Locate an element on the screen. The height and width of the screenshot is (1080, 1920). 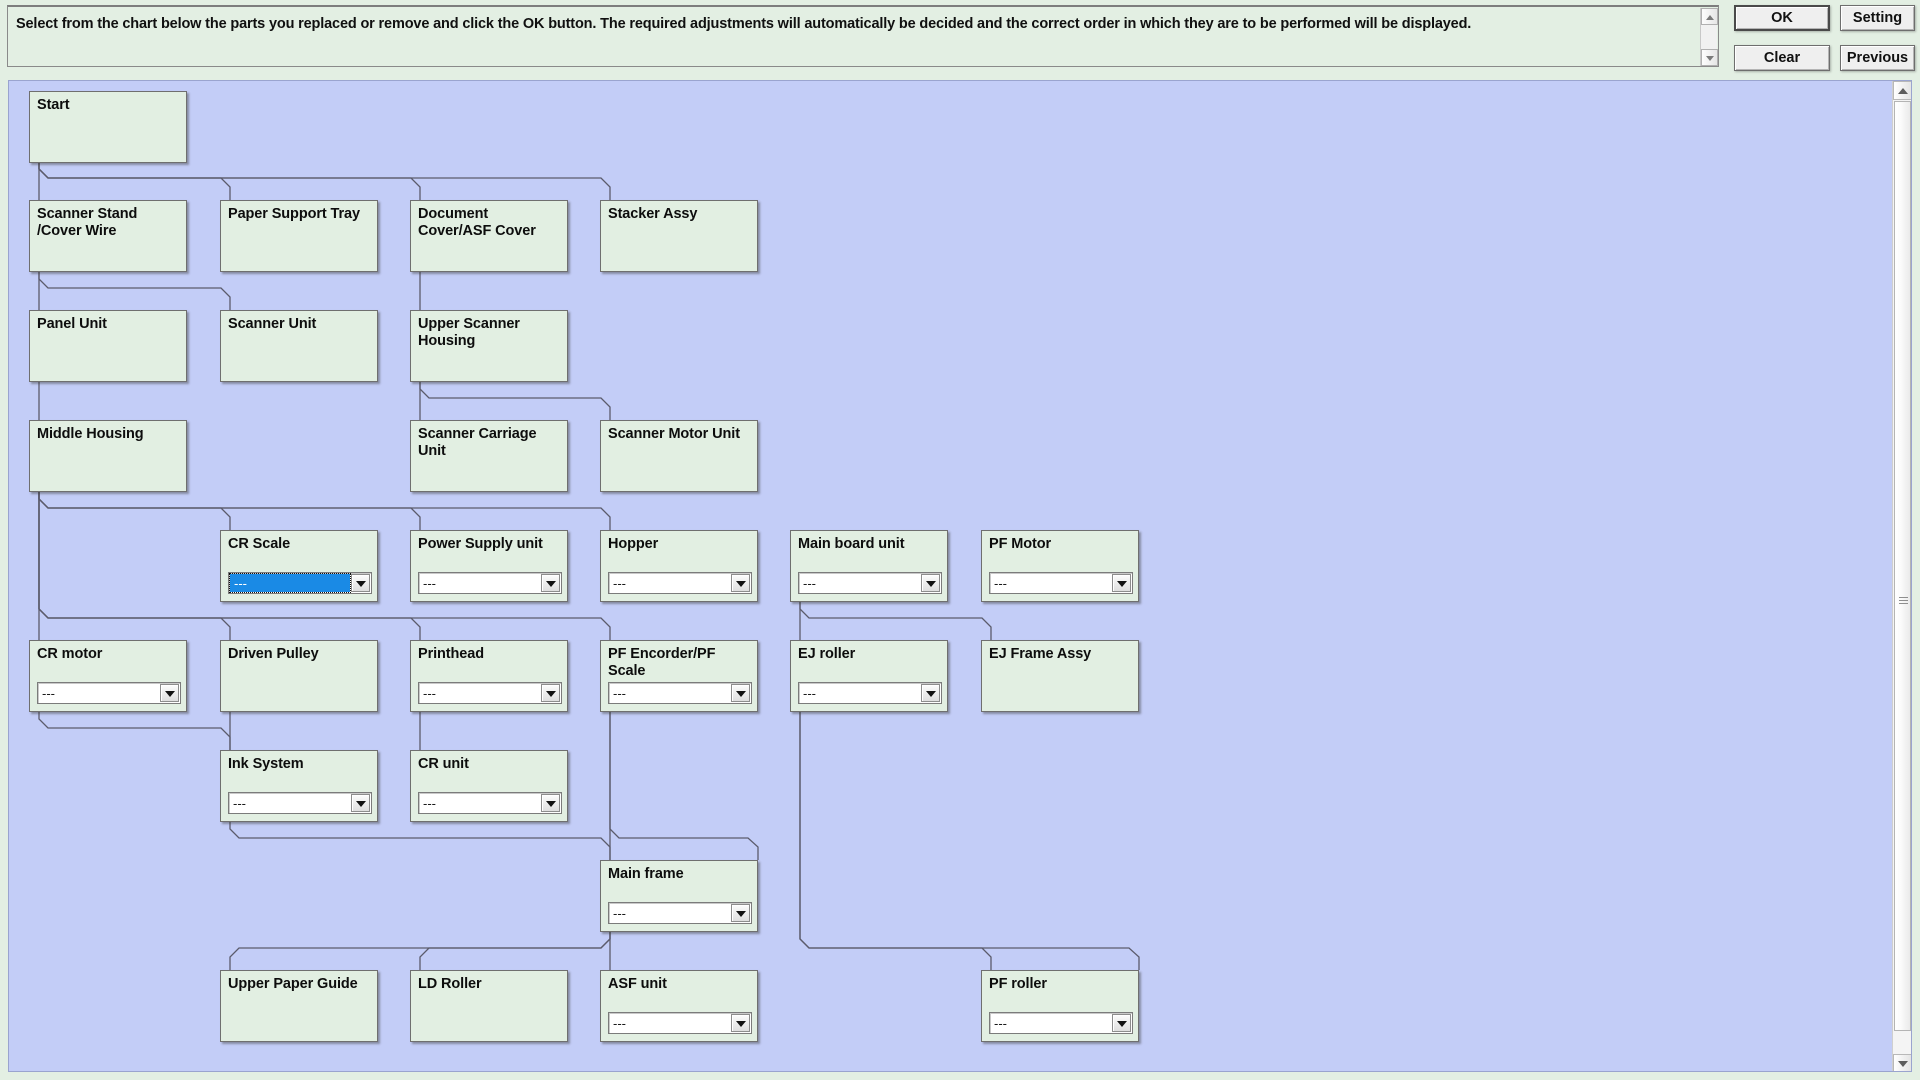
chart-scroll-up-button is located at coordinates (1902, 90).